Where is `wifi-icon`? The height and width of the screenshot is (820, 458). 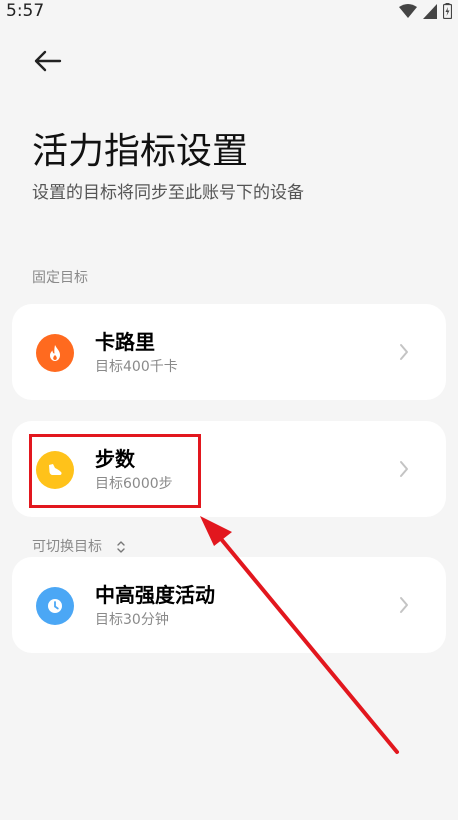
wifi-icon is located at coordinates (408, 10).